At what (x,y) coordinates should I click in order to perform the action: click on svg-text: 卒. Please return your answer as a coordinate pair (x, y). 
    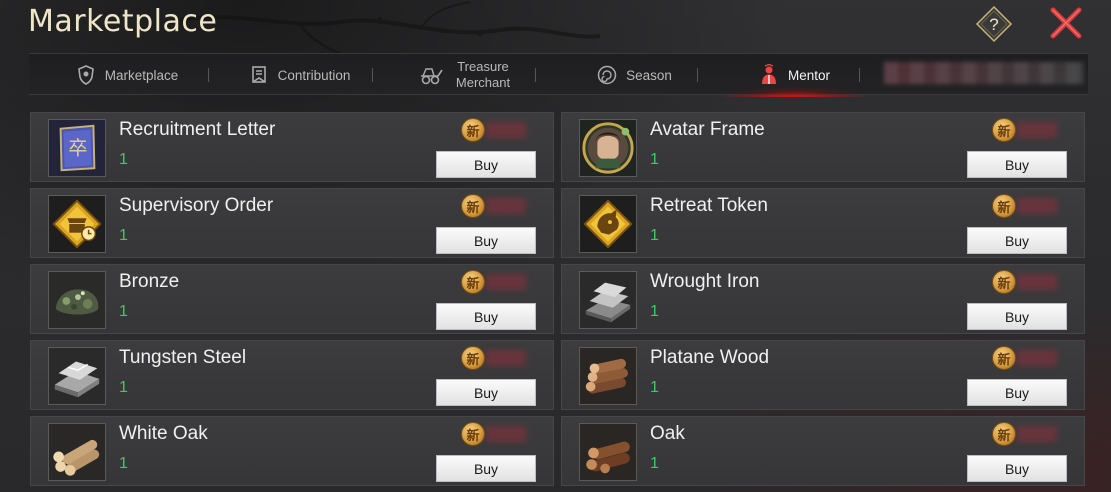
    Looking at the image, I should click on (77, 148).